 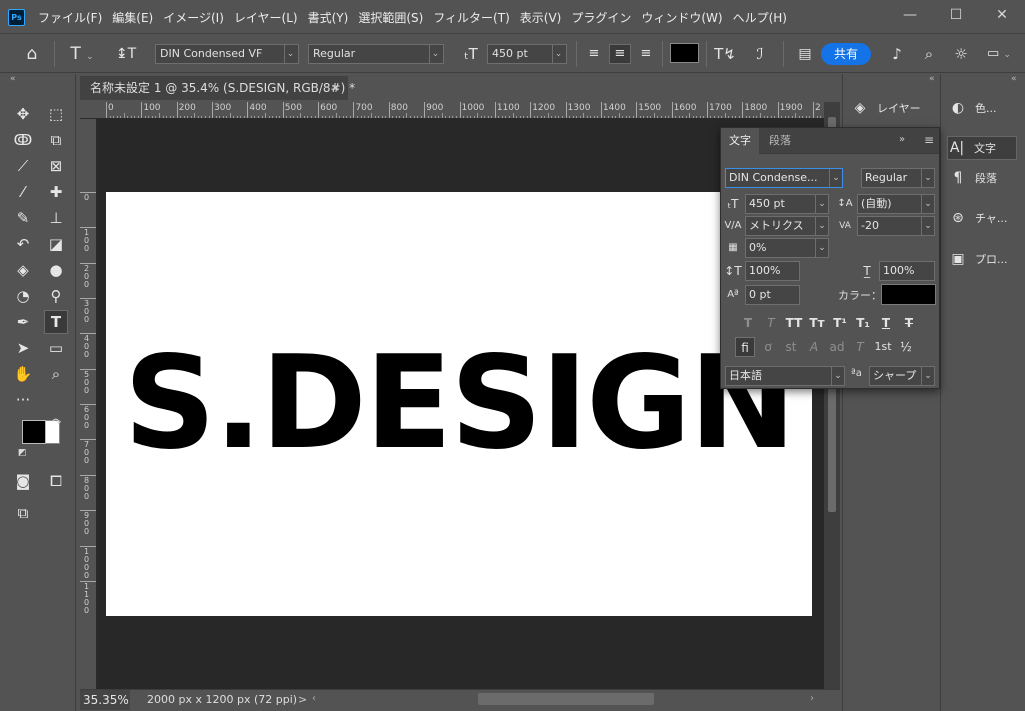 I want to click on paint-bucket-tool-icon: ◈, so click(x=23, y=270).